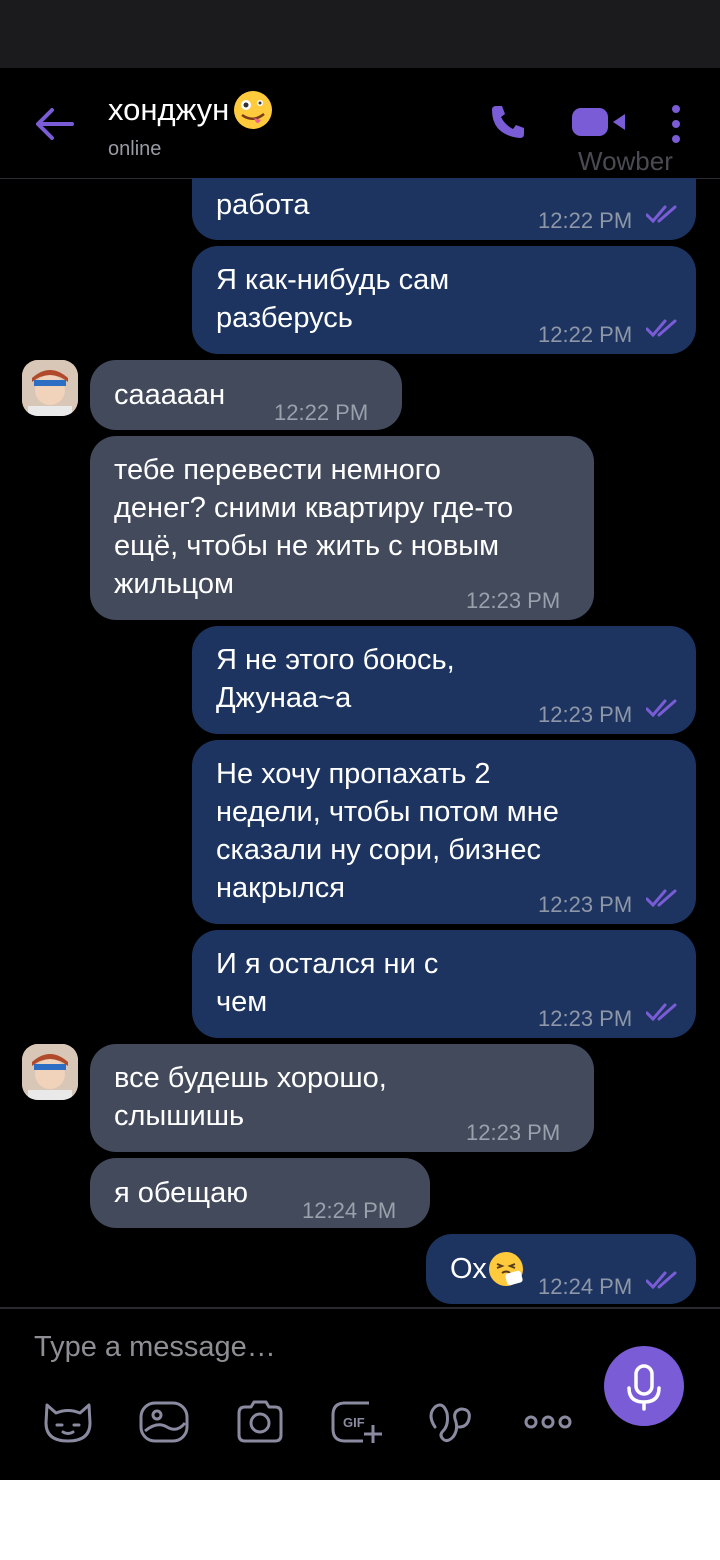  I want to click on microphone-icon, so click(644, 1387).